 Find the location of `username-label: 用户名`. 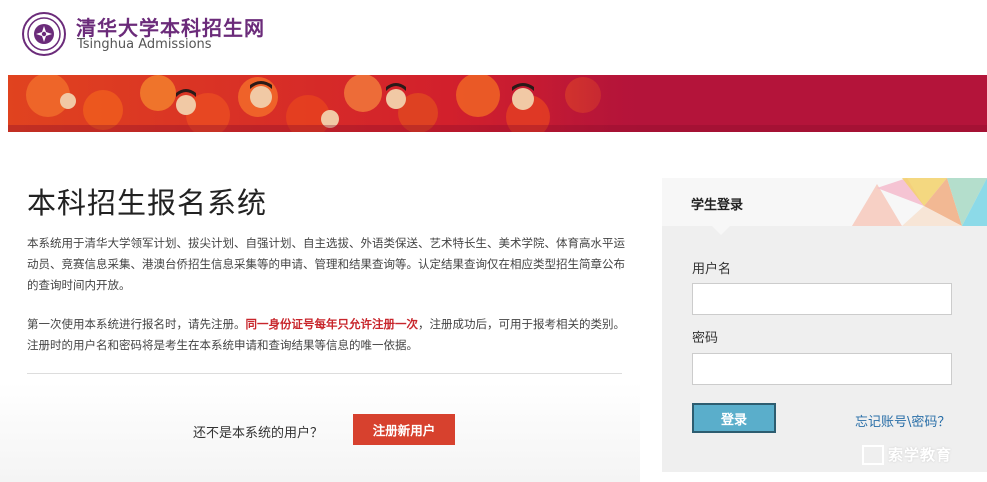

username-label: 用户名 is located at coordinates (712, 269).